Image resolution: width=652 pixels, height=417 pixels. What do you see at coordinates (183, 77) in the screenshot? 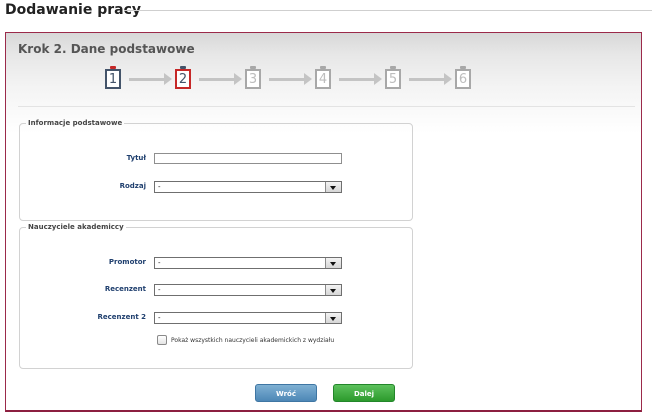
I see `clipboard-step-2-icon: 2` at bounding box center [183, 77].